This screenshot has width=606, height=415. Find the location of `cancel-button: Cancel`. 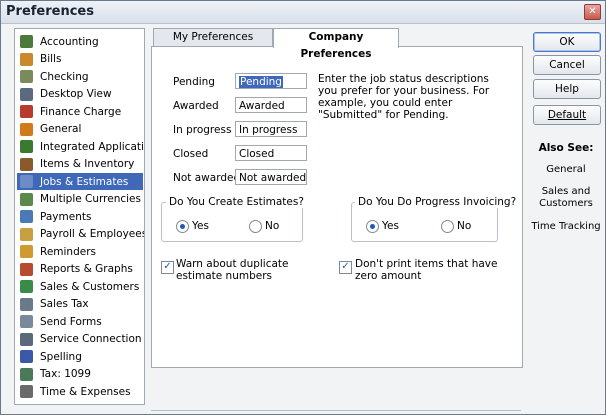

cancel-button: Cancel is located at coordinates (567, 65).